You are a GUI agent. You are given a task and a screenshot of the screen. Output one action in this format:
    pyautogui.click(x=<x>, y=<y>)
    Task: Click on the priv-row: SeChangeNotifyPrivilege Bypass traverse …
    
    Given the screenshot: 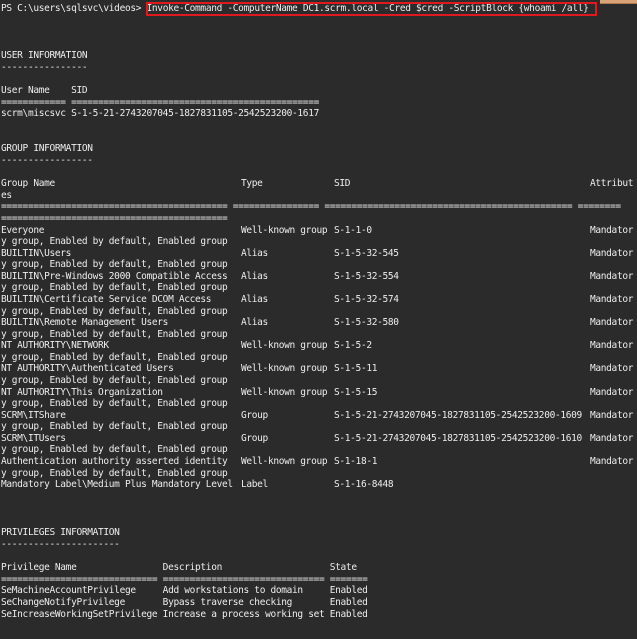 What is the action you would take?
    pyautogui.click(x=184, y=602)
    